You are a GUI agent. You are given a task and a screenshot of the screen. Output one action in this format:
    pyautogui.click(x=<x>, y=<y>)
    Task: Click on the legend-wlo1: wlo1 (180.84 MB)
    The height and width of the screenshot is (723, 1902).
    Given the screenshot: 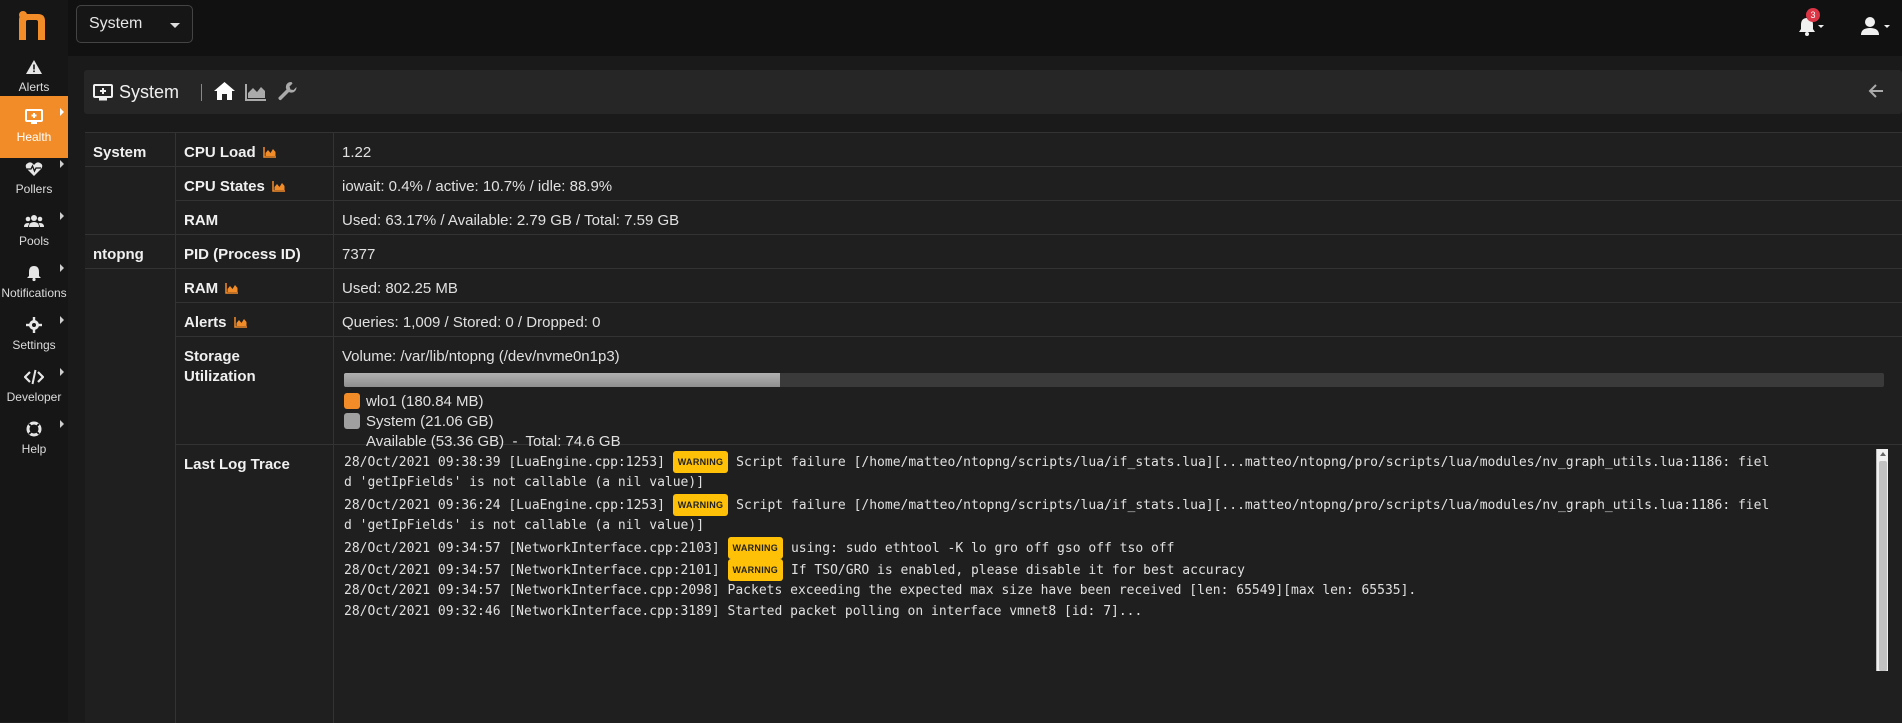 What is the action you would take?
    pyautogui.click(x=414, y=401)
    